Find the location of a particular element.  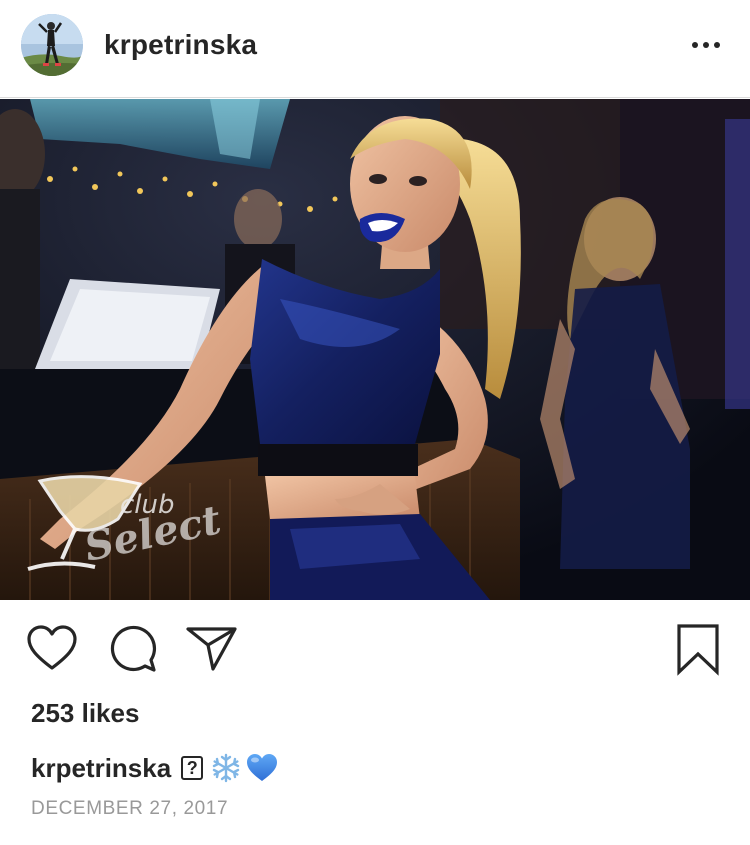

action-bar is located at coordinates (375, 648).